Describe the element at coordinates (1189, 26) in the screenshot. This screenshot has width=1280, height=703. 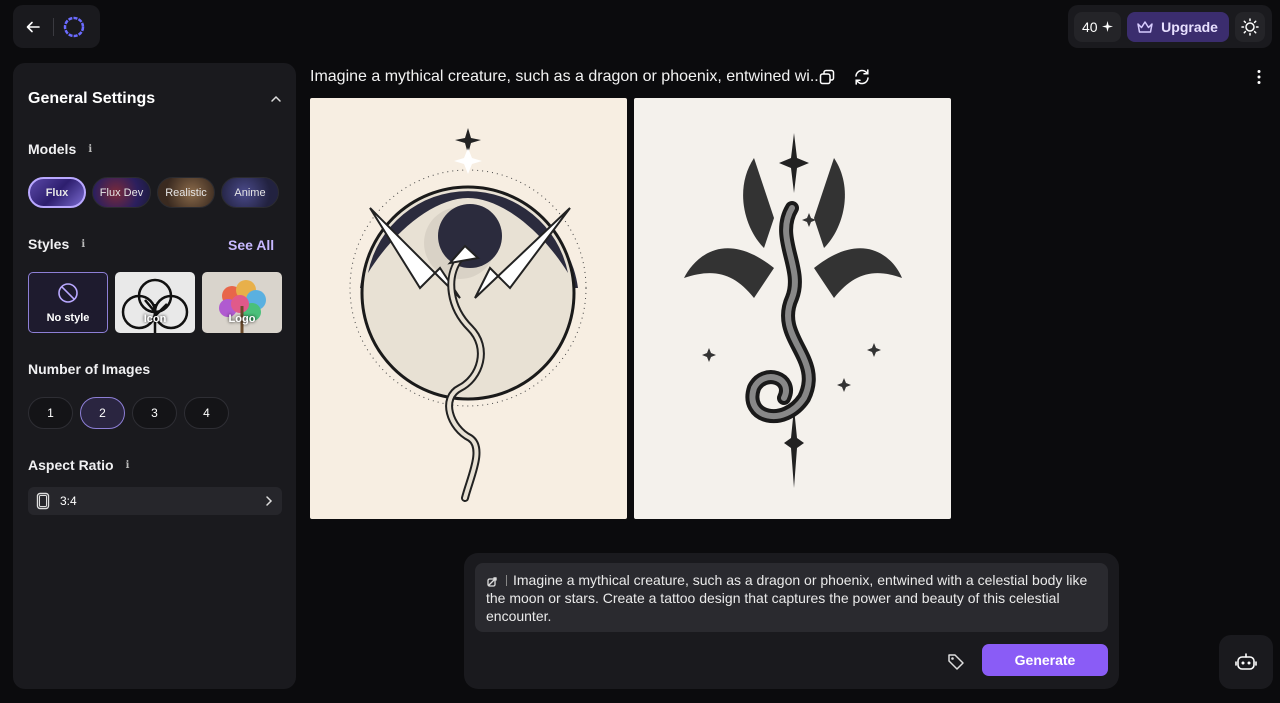
I see `upgrade-label: Upgrade` at that location.